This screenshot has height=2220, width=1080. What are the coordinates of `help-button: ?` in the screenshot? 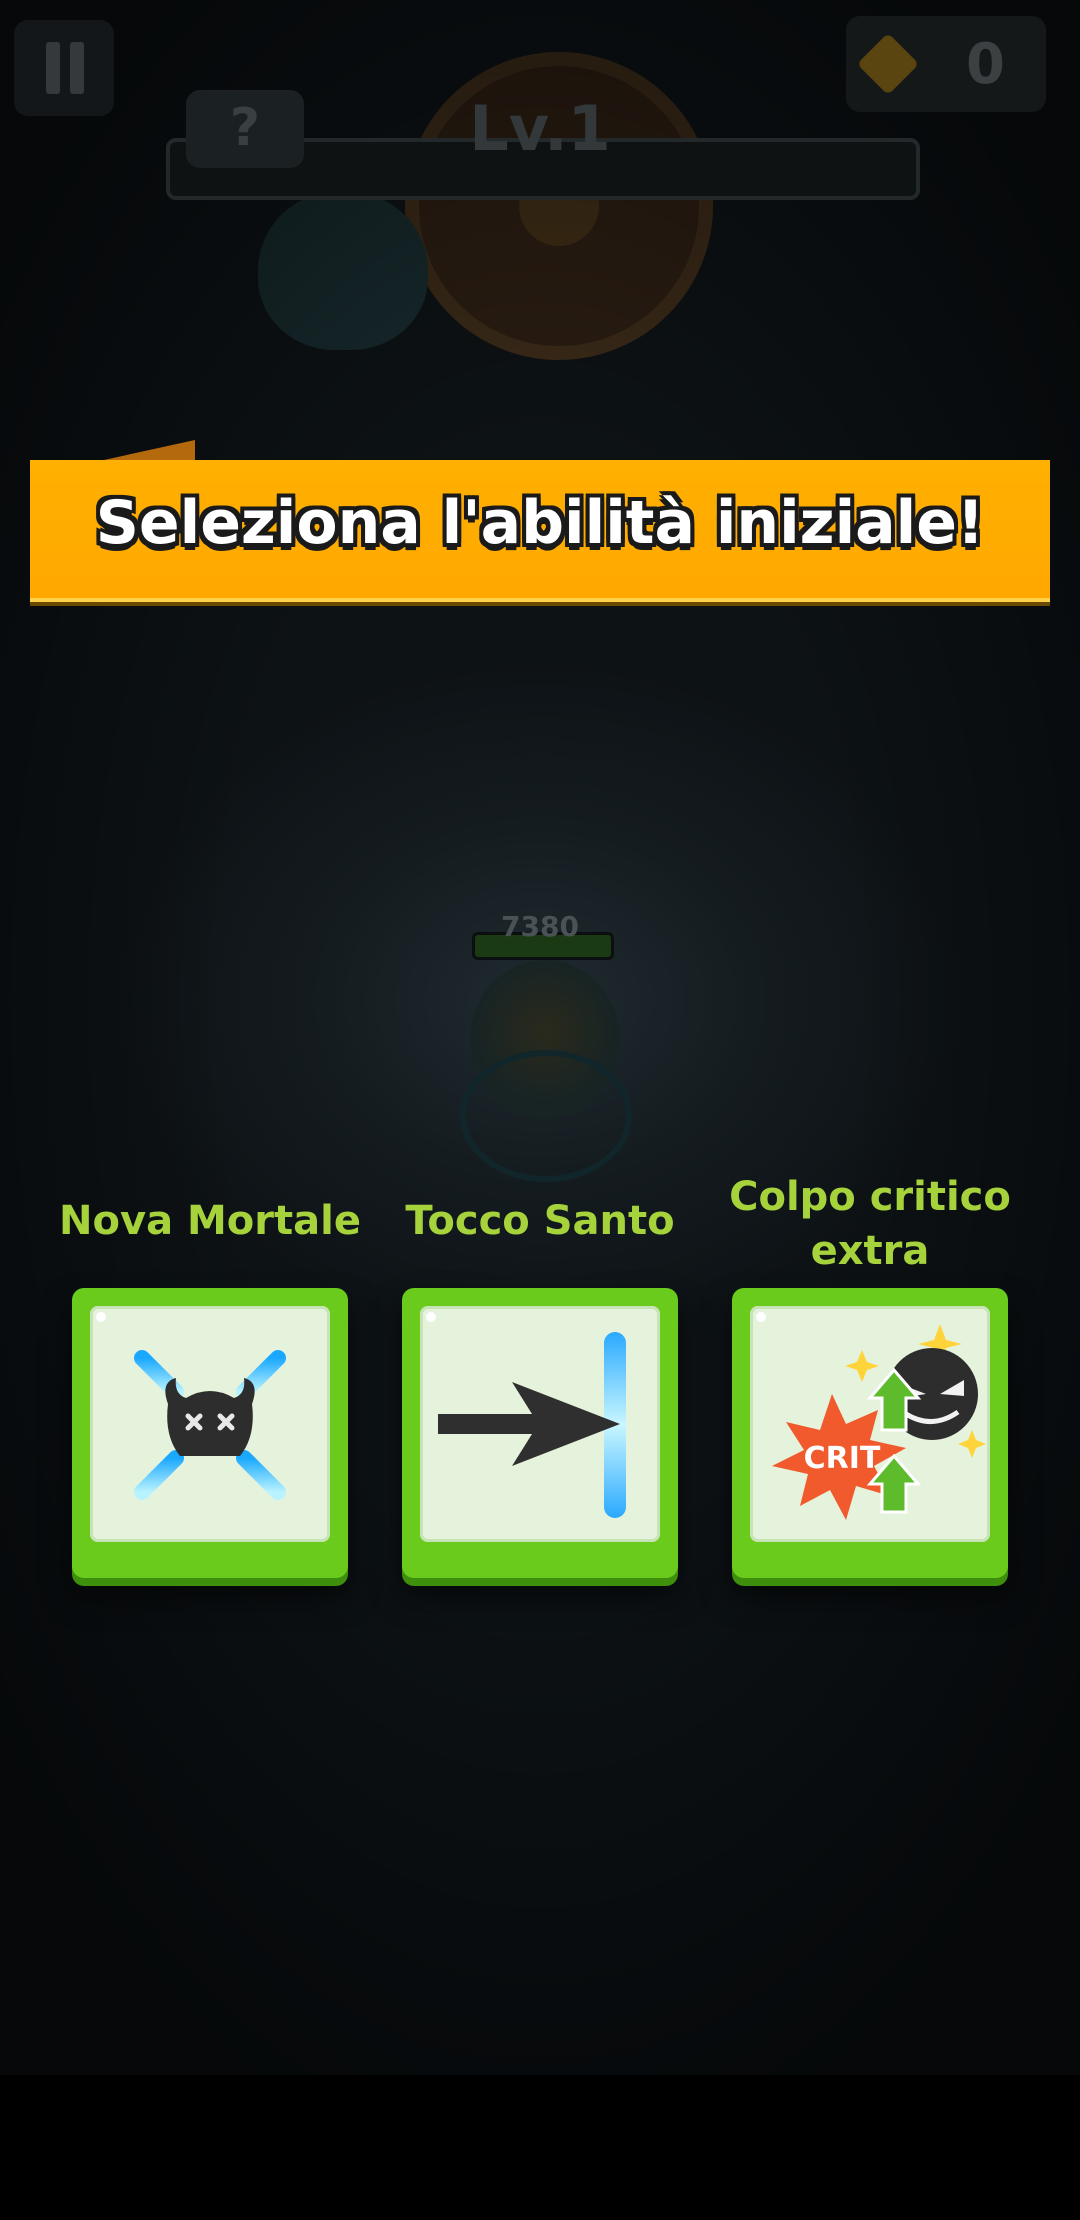 It's located at (245, 129).